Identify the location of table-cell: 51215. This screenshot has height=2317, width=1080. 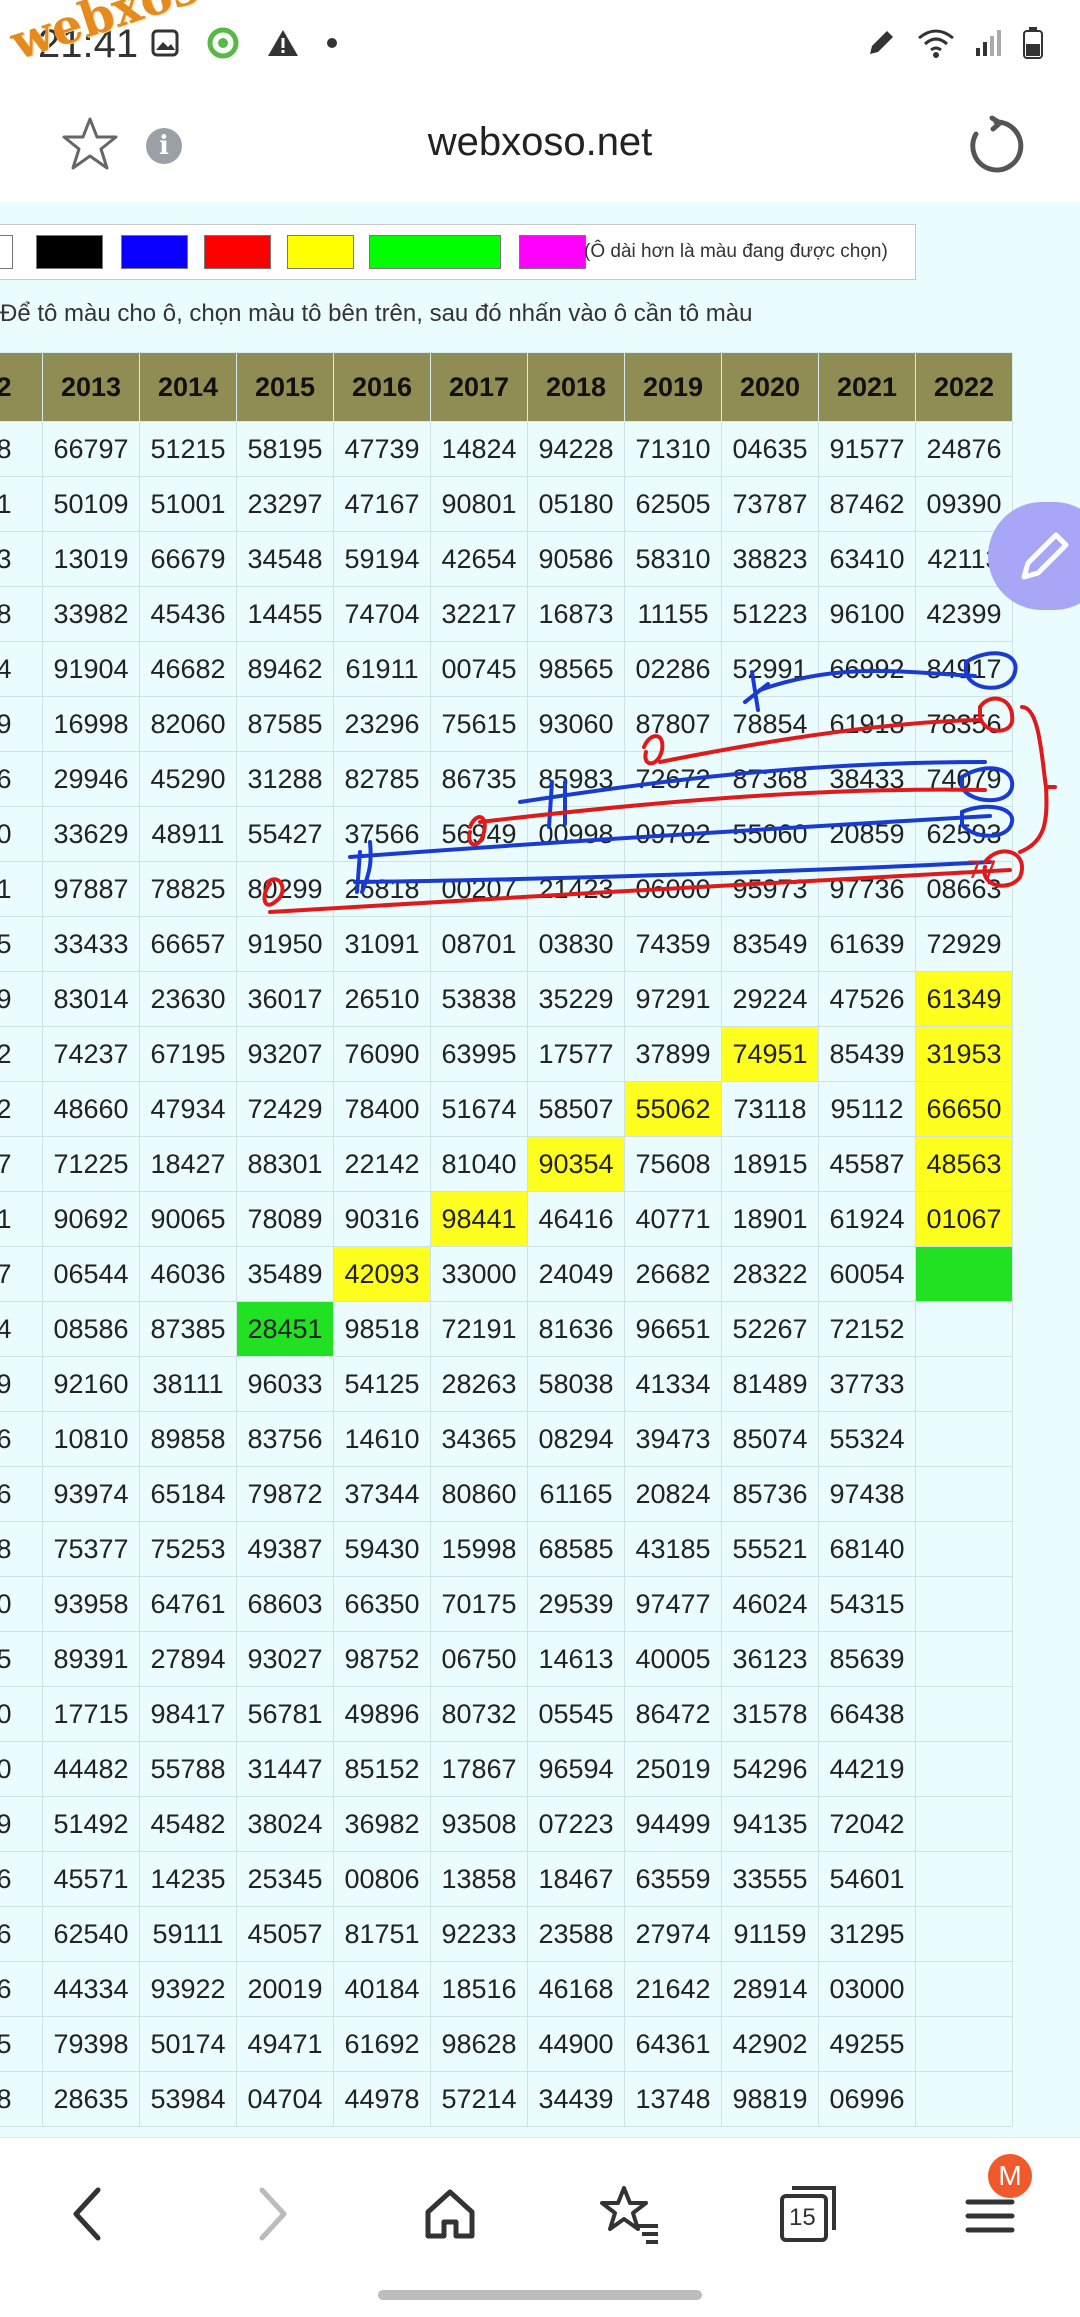
(188, 449).